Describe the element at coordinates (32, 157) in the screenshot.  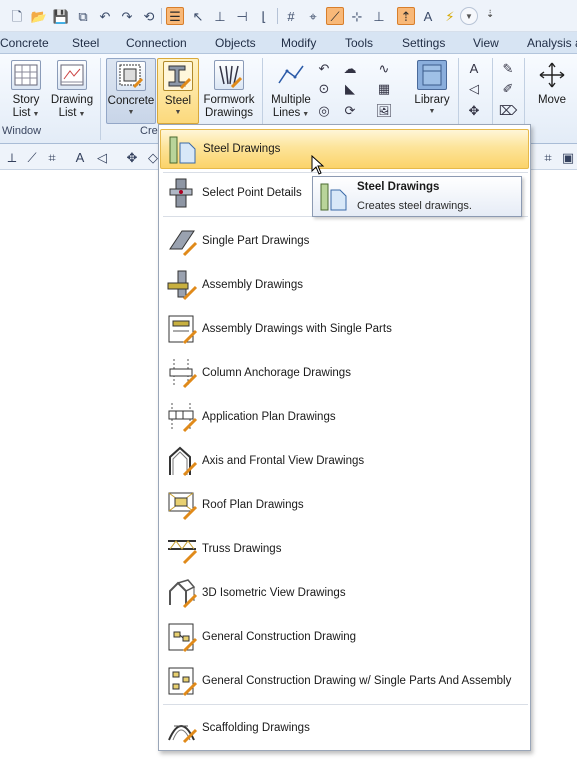
I see `eyedropper-icon: ⟋` at that location.